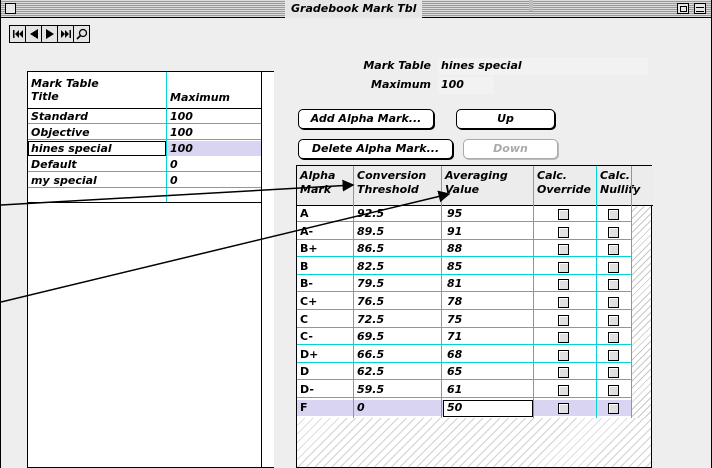 The image size is (712, 468). Describe the element at coordinates (510, 149) in the screenshot. I see `down-button: Down` at that location.